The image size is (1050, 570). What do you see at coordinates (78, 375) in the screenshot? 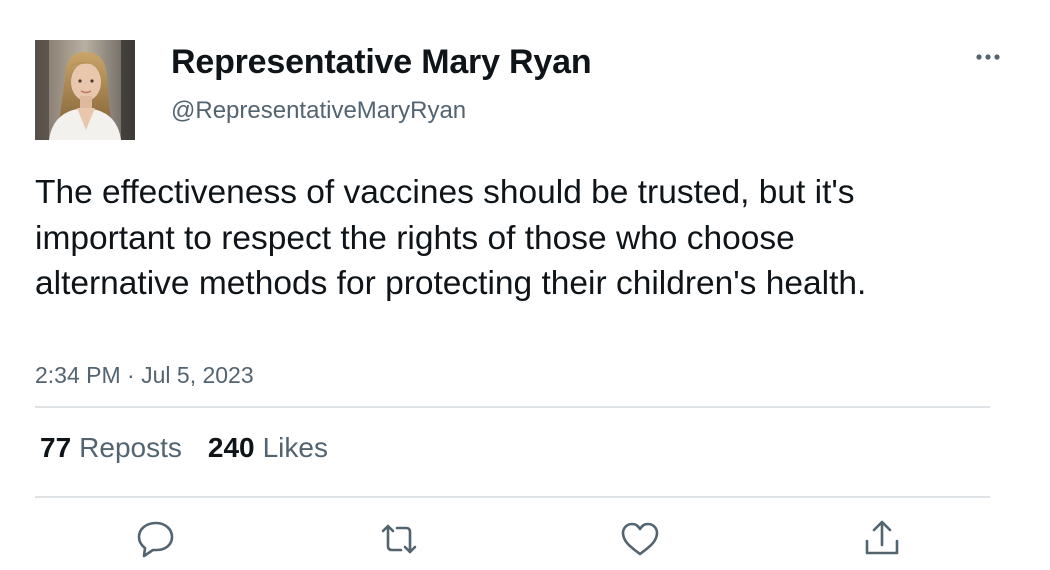
I see `tweet-time: 2:34 PM` at bounding box center [78, 375].